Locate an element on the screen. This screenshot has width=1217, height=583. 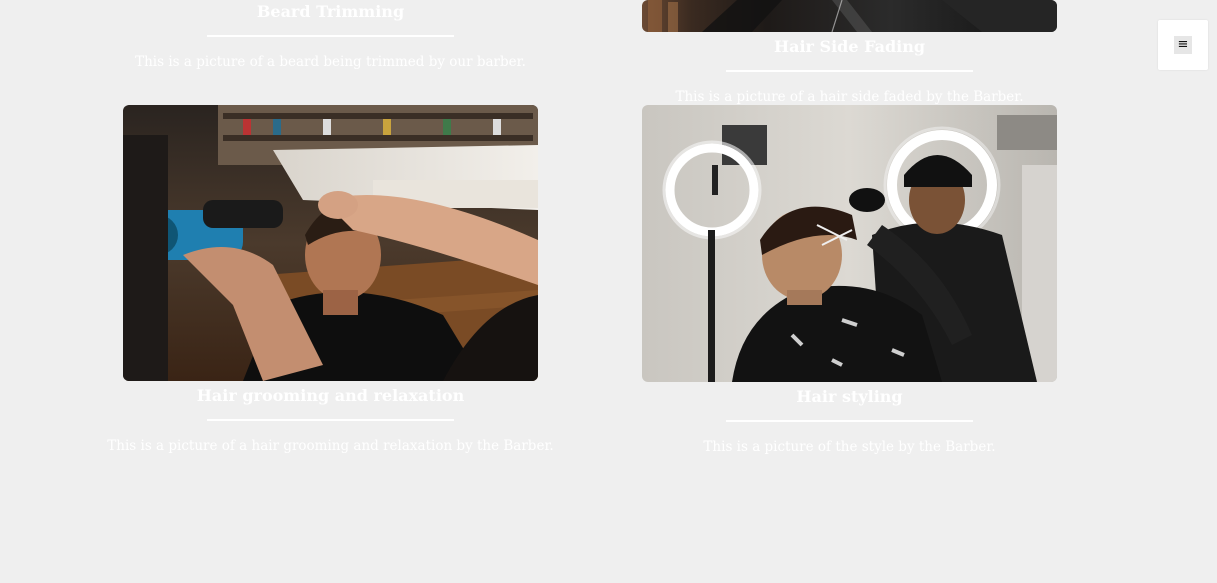
service-title: Hair styling is located at coordinates (849, 396).